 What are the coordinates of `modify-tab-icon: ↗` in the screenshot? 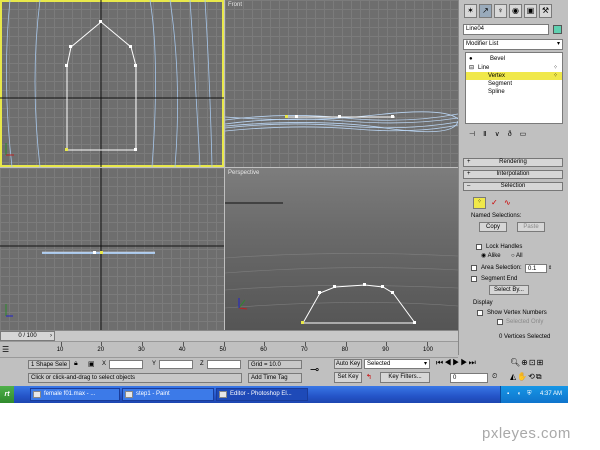 It's located at (485, 11).